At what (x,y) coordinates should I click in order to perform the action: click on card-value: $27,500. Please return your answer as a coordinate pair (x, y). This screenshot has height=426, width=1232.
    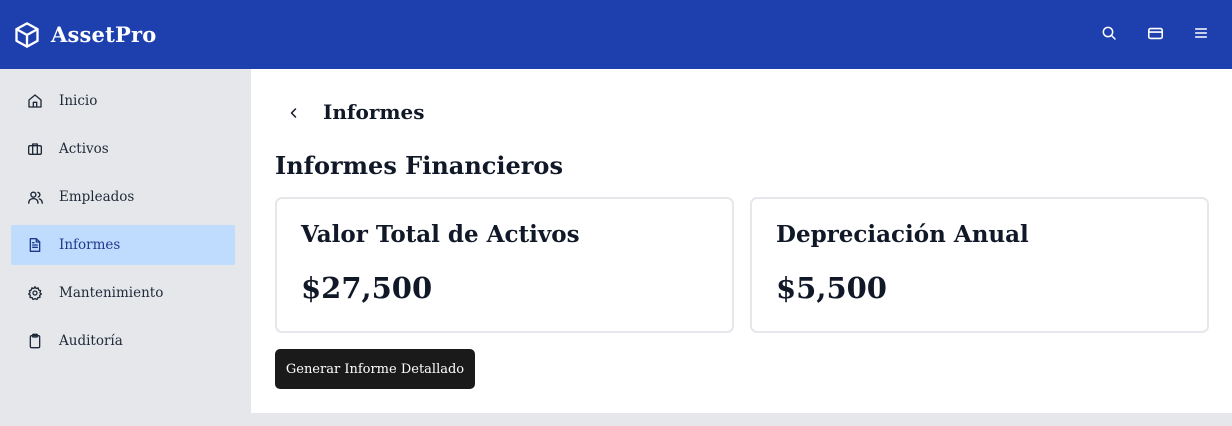
    Looking at the image, I should click on (367, 288).